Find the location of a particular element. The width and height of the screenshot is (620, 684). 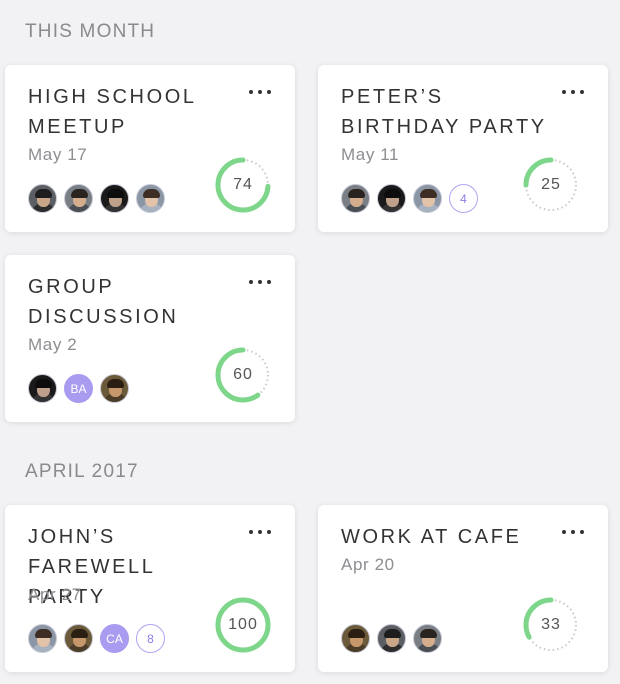

more-attendees-count: 4 is located at coordinates (463, 198).